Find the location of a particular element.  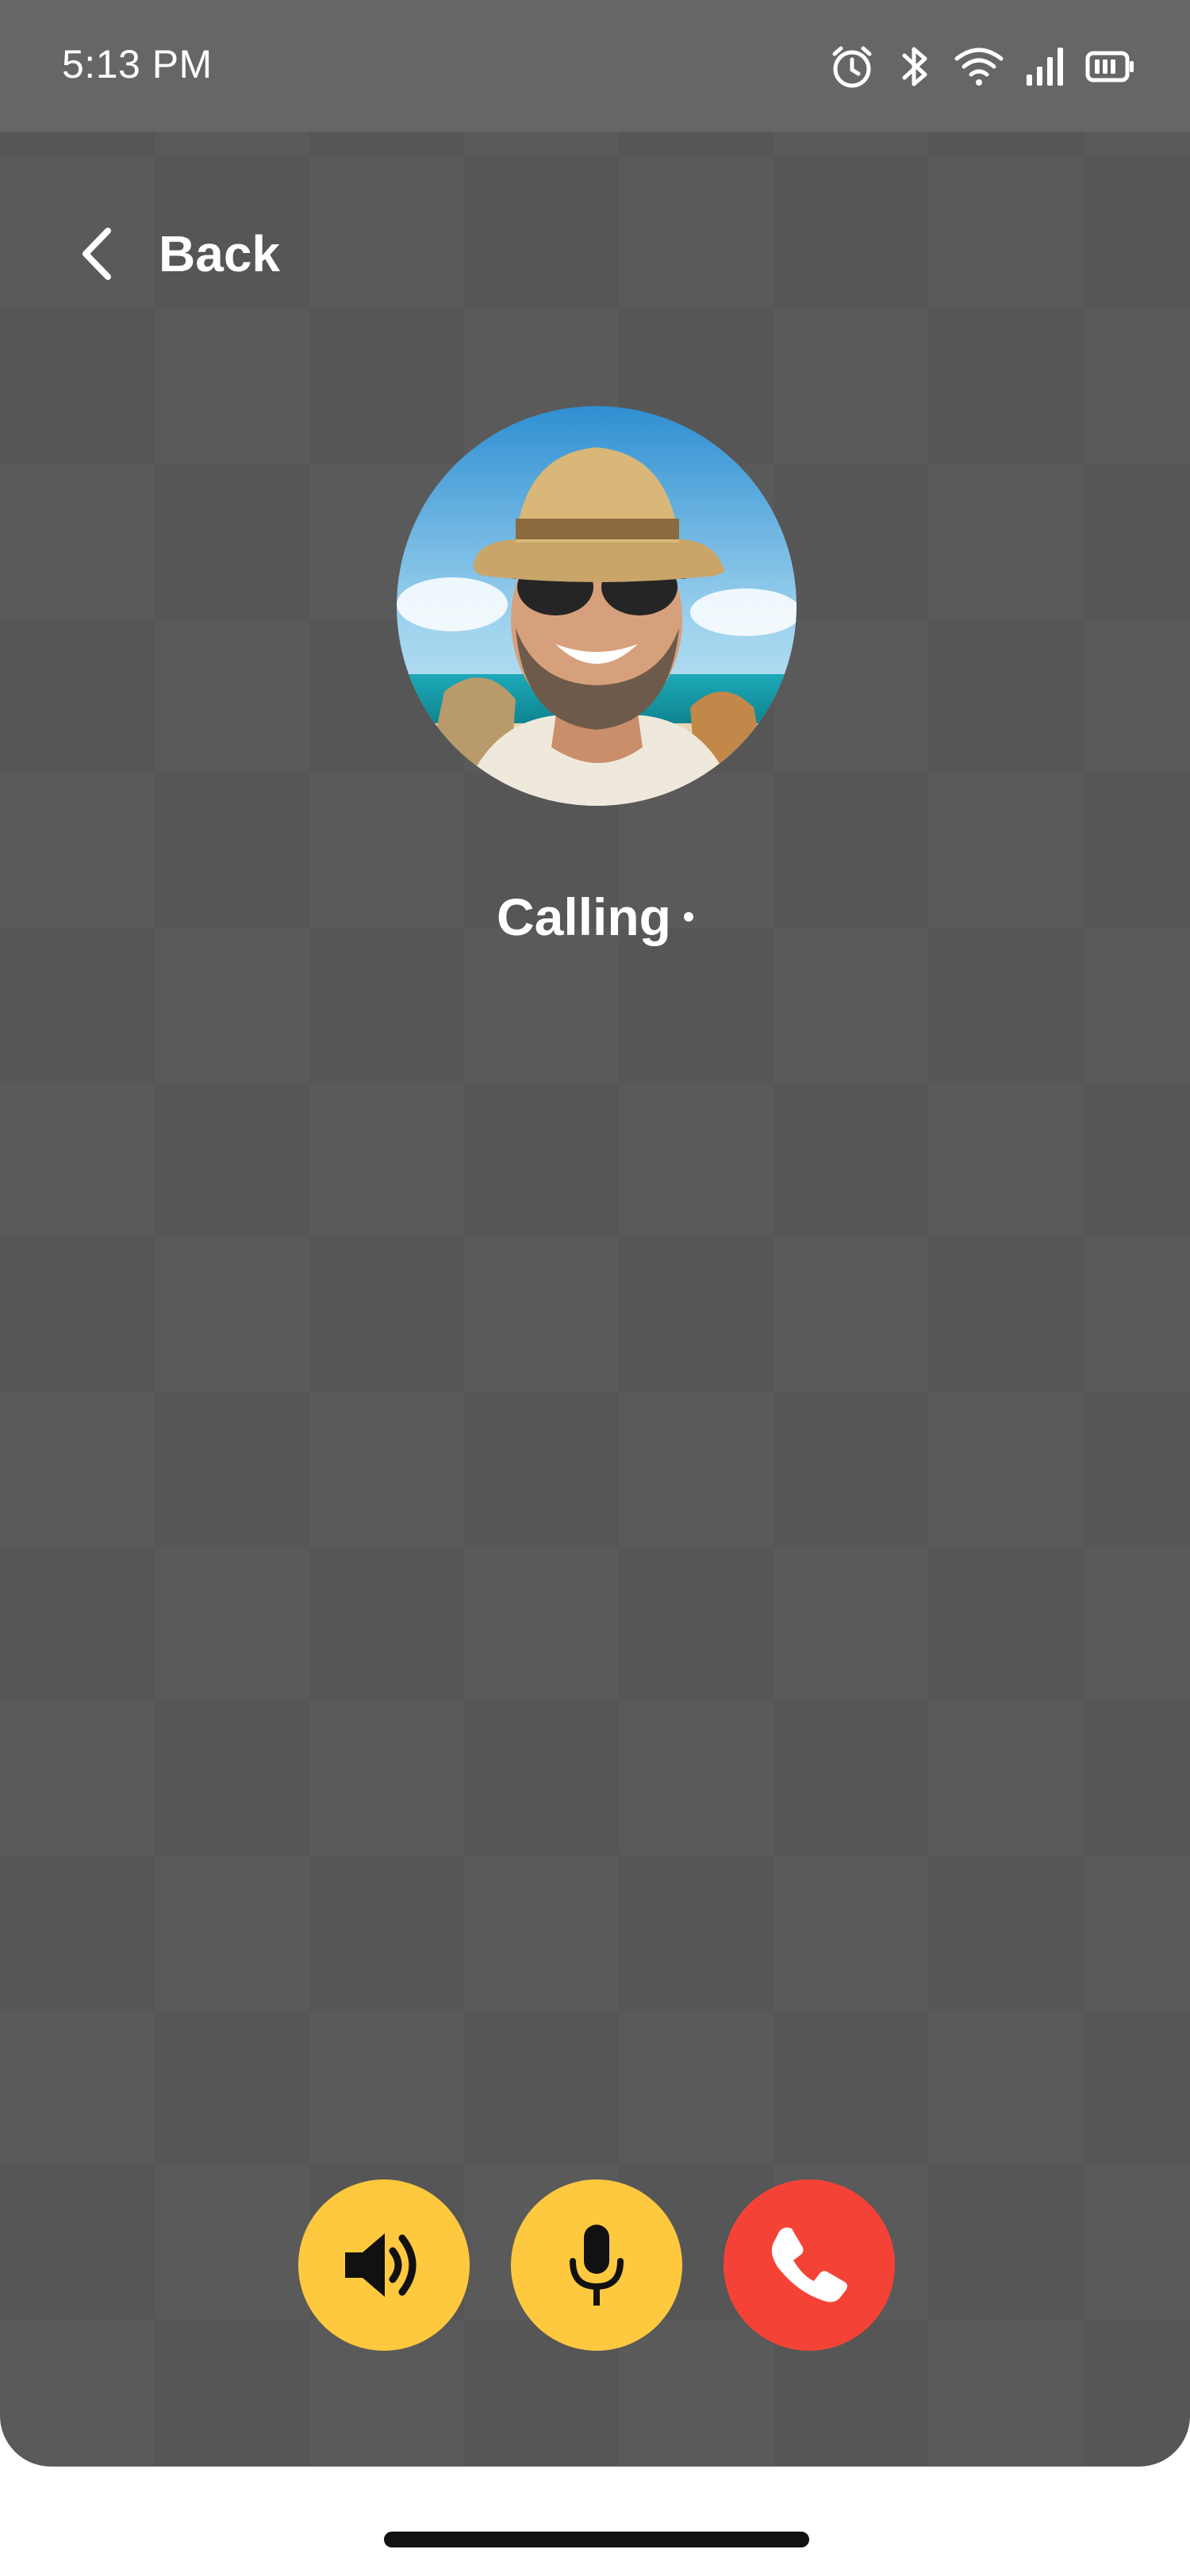

status-bar: 5:13 PM is located at coordinates (595, 66).